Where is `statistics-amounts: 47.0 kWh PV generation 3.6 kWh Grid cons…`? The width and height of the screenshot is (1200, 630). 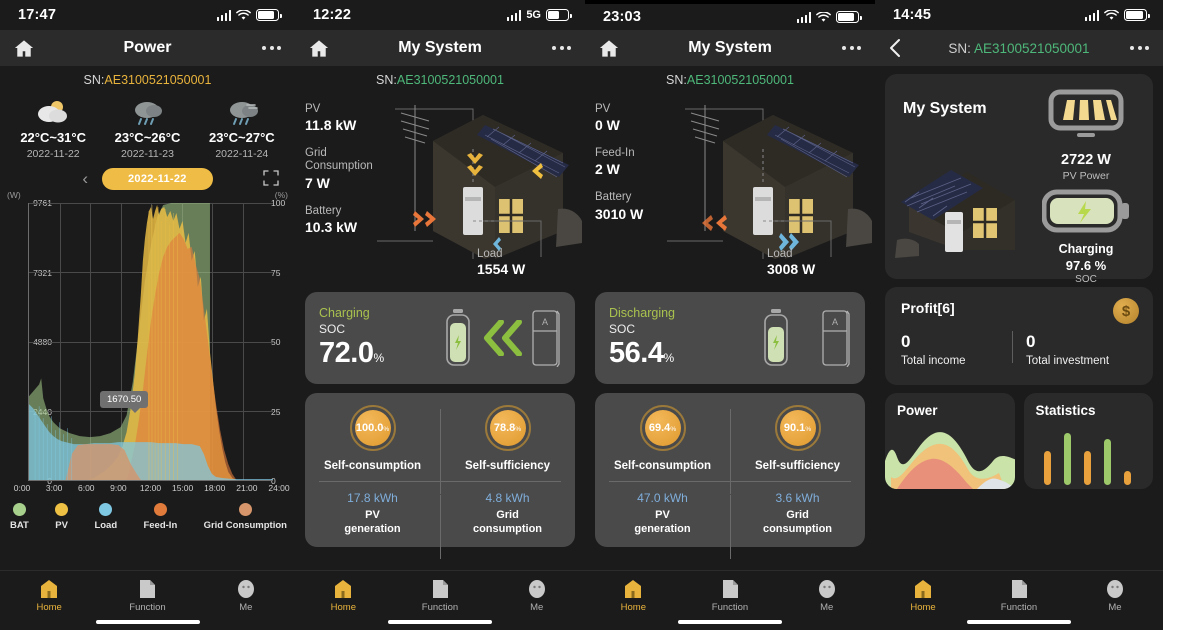
statistics-amounts: 47.0 kWh PV generation 3.6 kWh Grid cons… is located at coordinates (730, 520).